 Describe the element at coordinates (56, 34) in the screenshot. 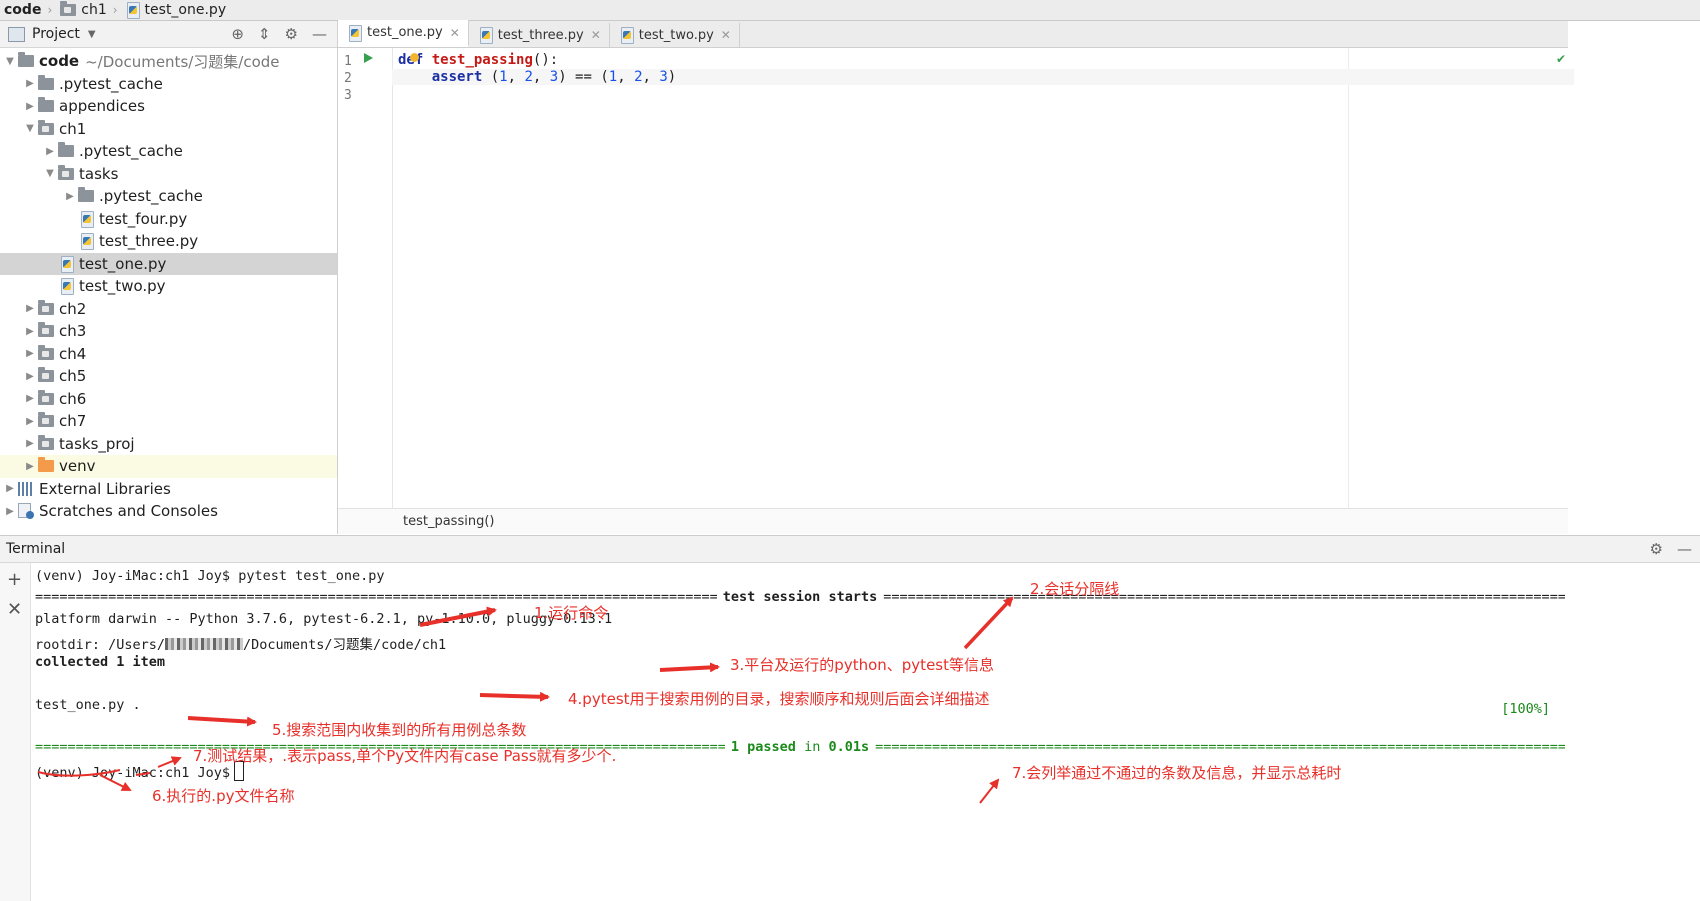

I see `project-title: Project` at that location.